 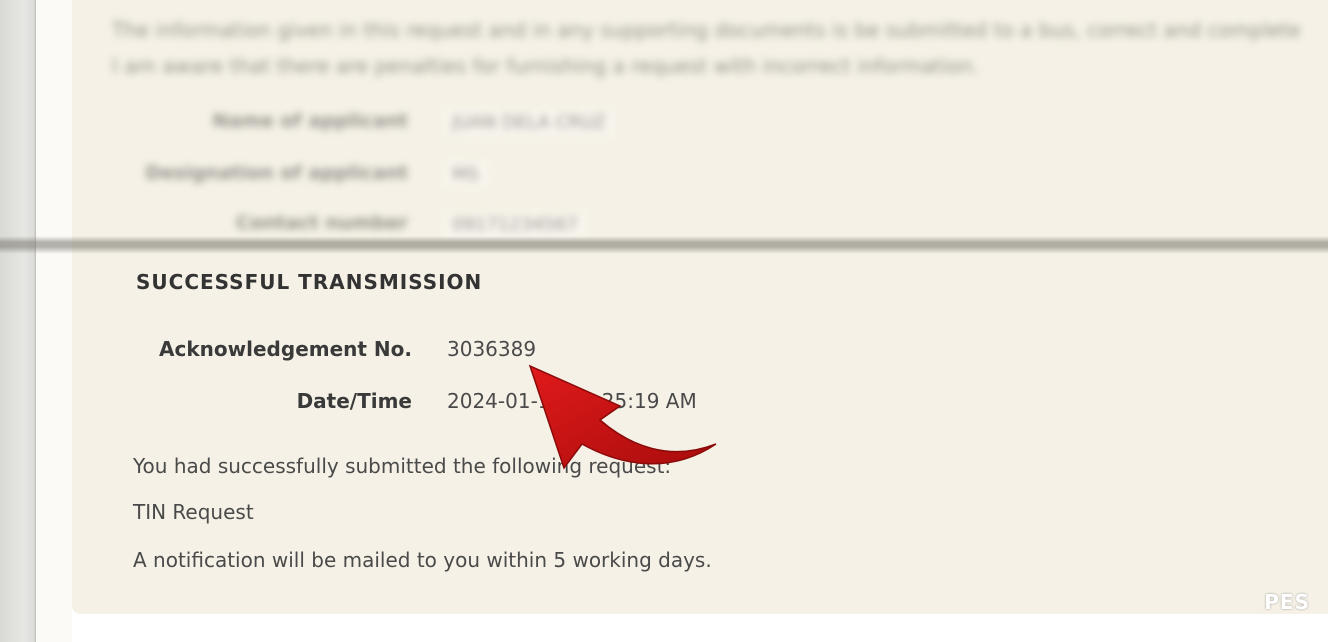 What do you see at coordinates (276, 173) in the screenshot?
I see `blurred-designation-label: Designation of applicant` at bounding box center [276, 173].